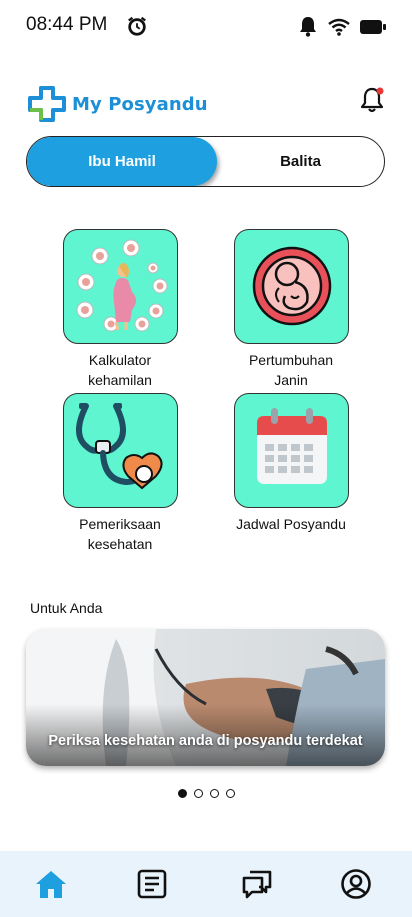 The height and width of the screenshot is (917, 412). Describe the element at coordinates (373, 26) in the screenshot. I see `battery-icon` at that location.